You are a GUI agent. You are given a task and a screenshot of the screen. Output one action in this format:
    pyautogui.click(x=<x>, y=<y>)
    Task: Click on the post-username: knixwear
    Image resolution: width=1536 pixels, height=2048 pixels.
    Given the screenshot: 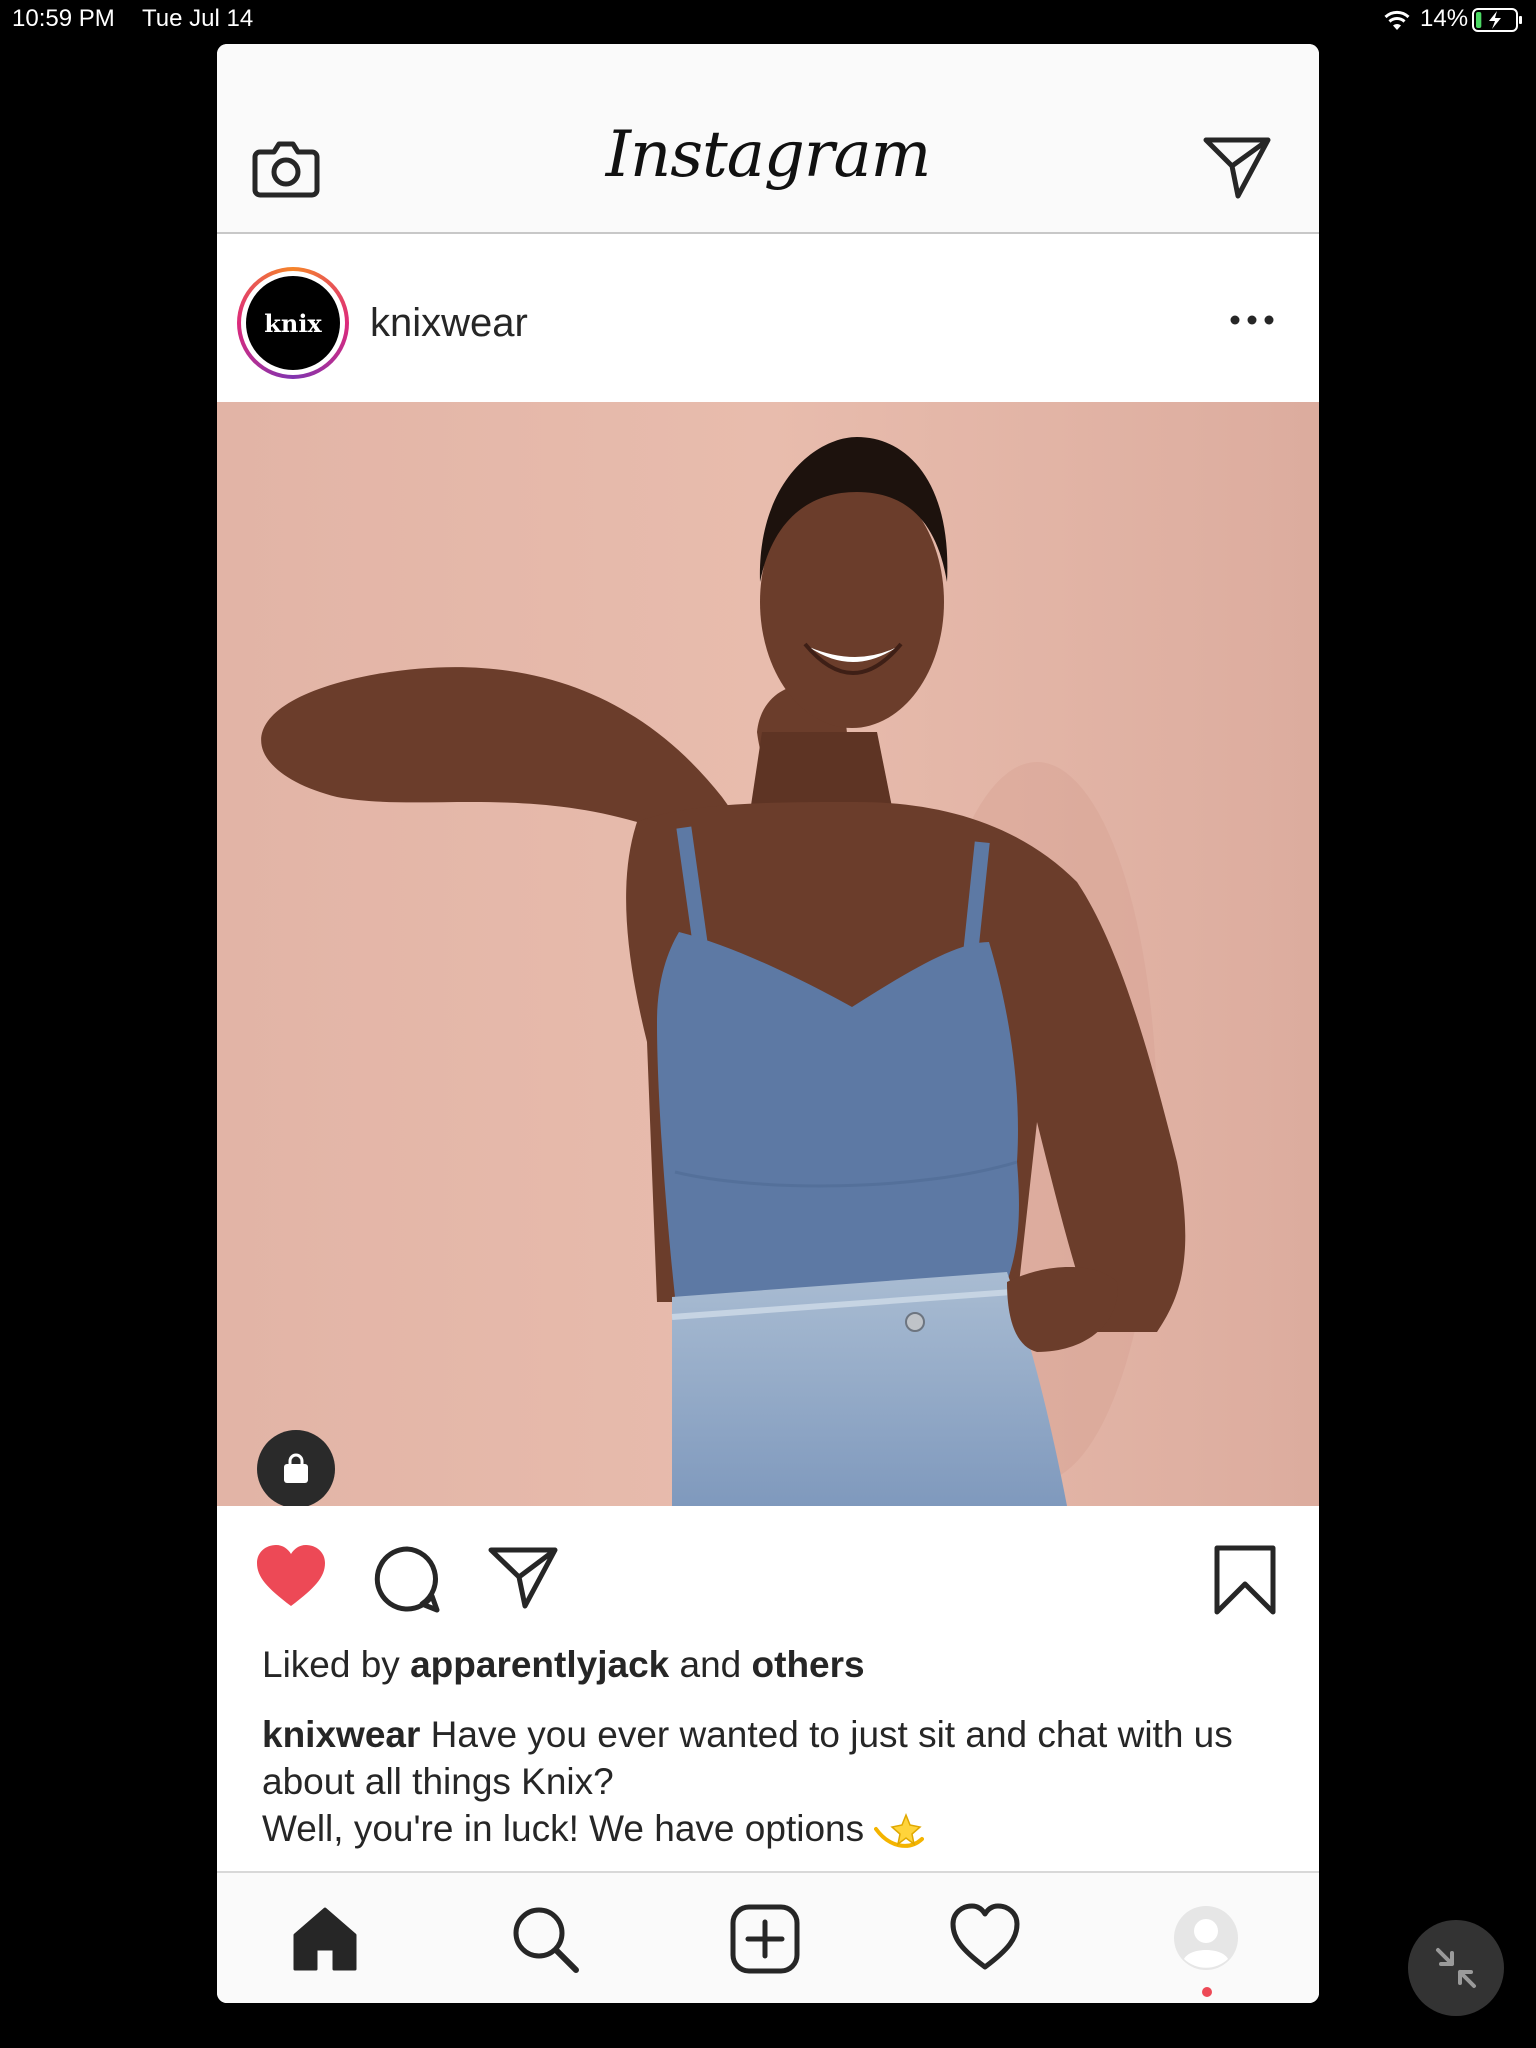 What is the action you would take?
    pyautogui.click(x=449, y=323)
    